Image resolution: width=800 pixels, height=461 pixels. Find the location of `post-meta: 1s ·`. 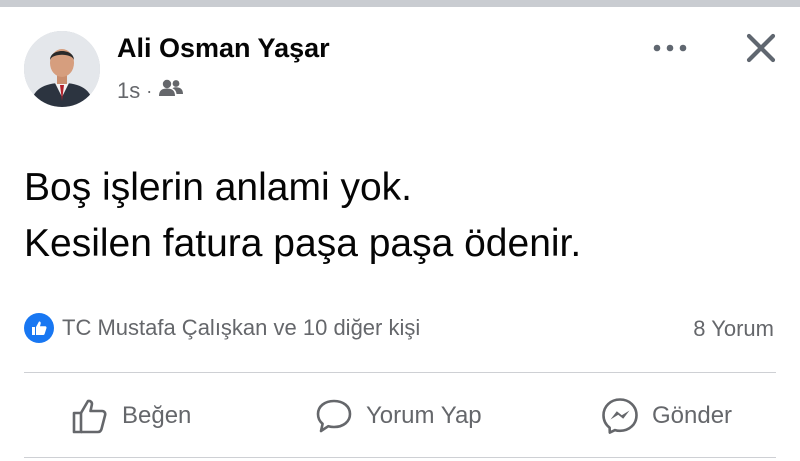

post-meta: 1s · is located at coordinates (150, 91).